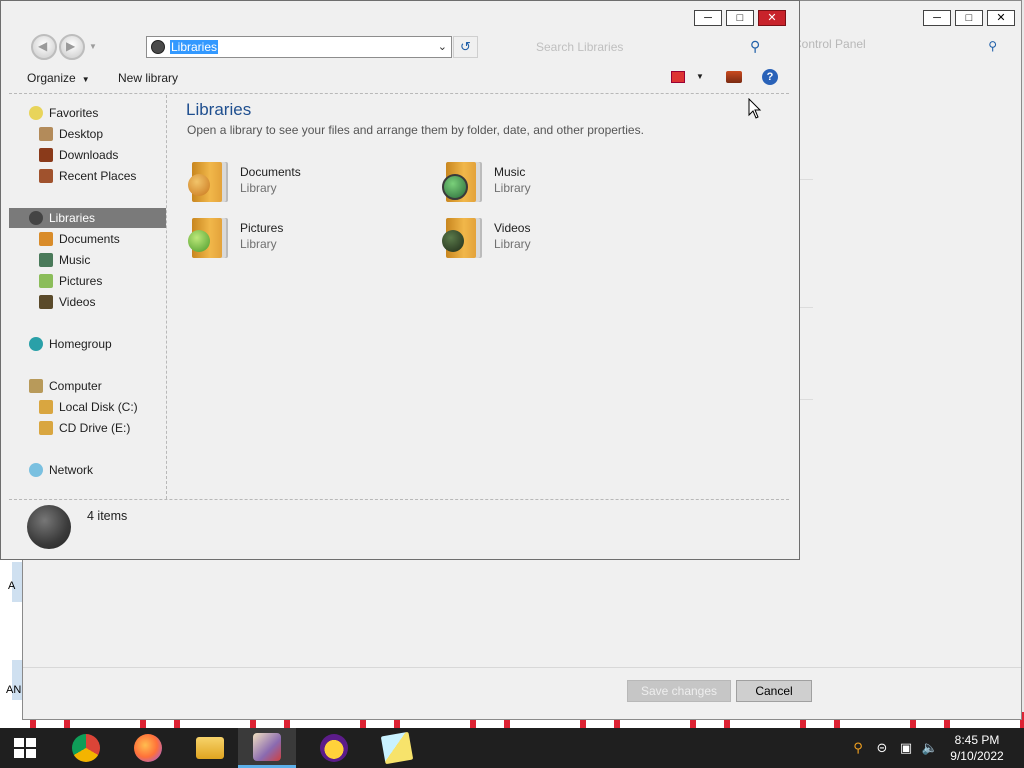  Describe the element at coordinates (270, 172) in the screenshot. I see `library-name: Documents` at that location.